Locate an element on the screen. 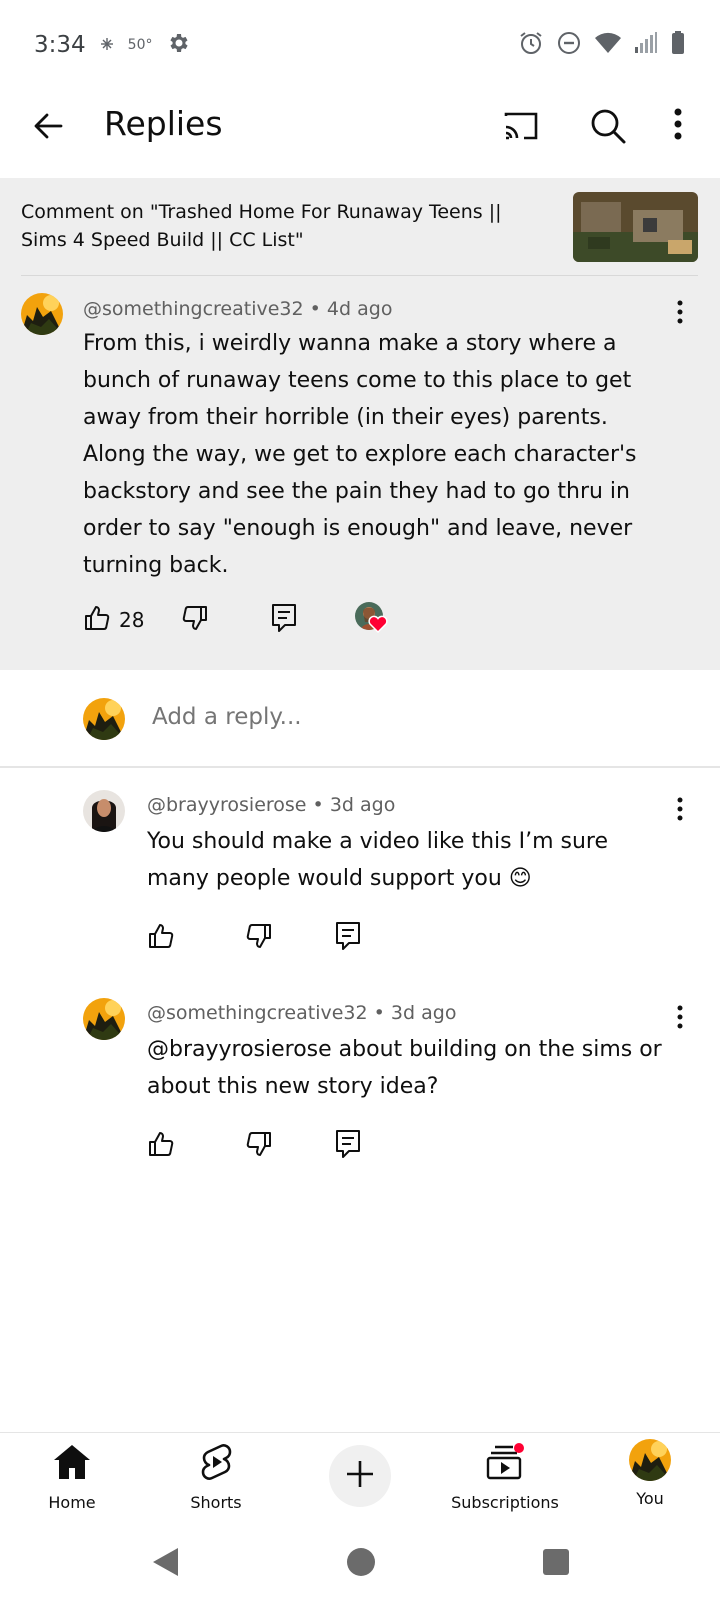 The image size is (720, 1600). bottom-nav: Home Shorts Subscriptions You is located at coordinates (360, 1480).